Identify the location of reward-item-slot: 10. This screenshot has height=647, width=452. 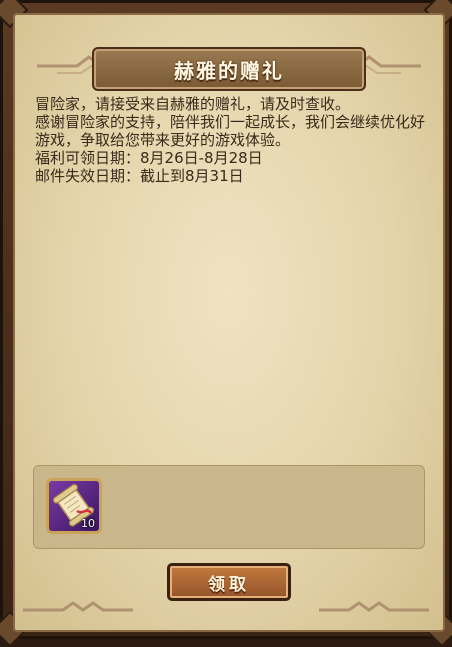
(74, 506).